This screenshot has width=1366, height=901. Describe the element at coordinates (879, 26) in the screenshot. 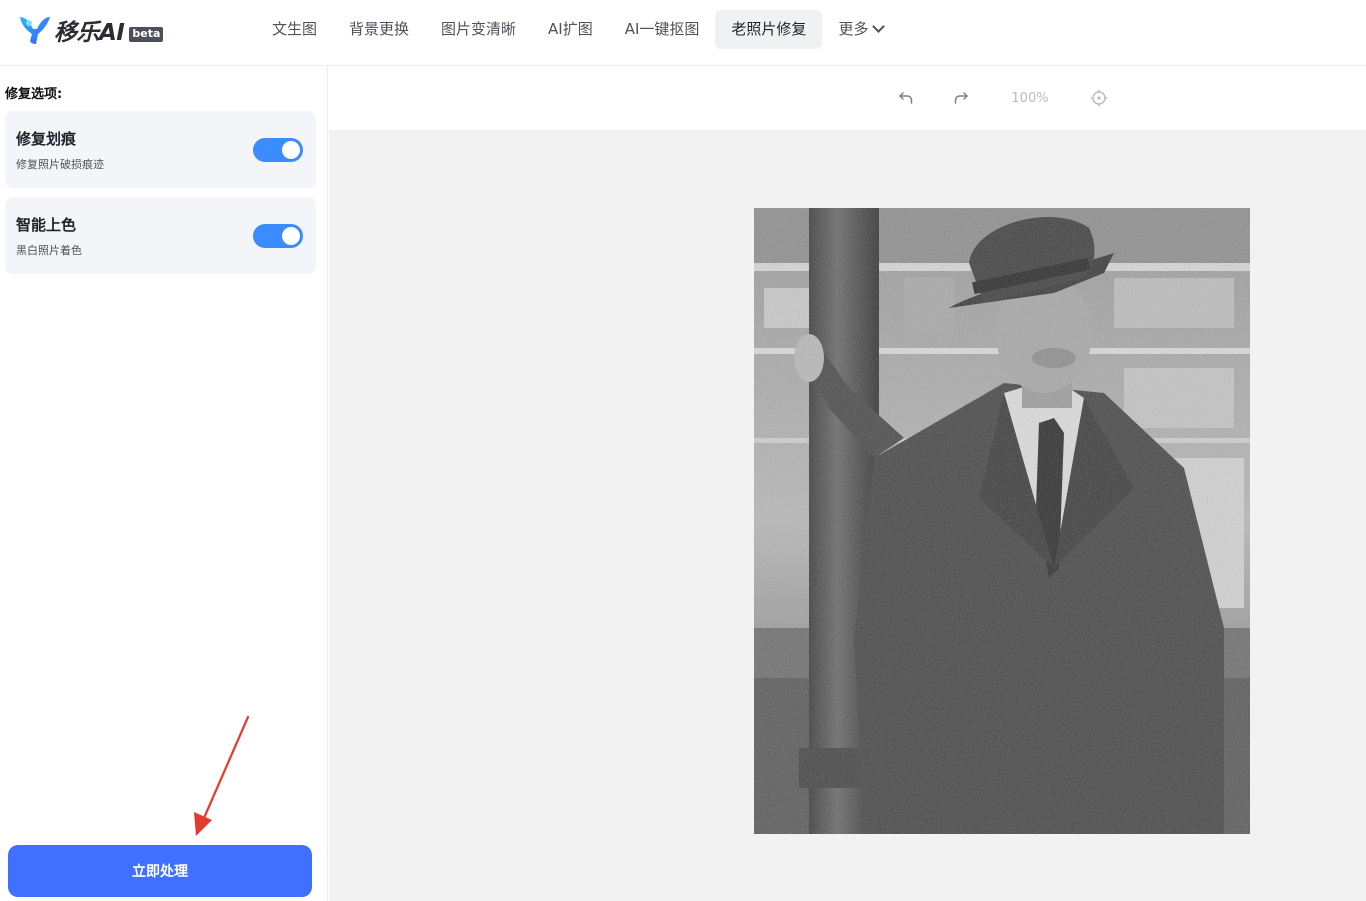

I see `chevron-down-icon` at that location.